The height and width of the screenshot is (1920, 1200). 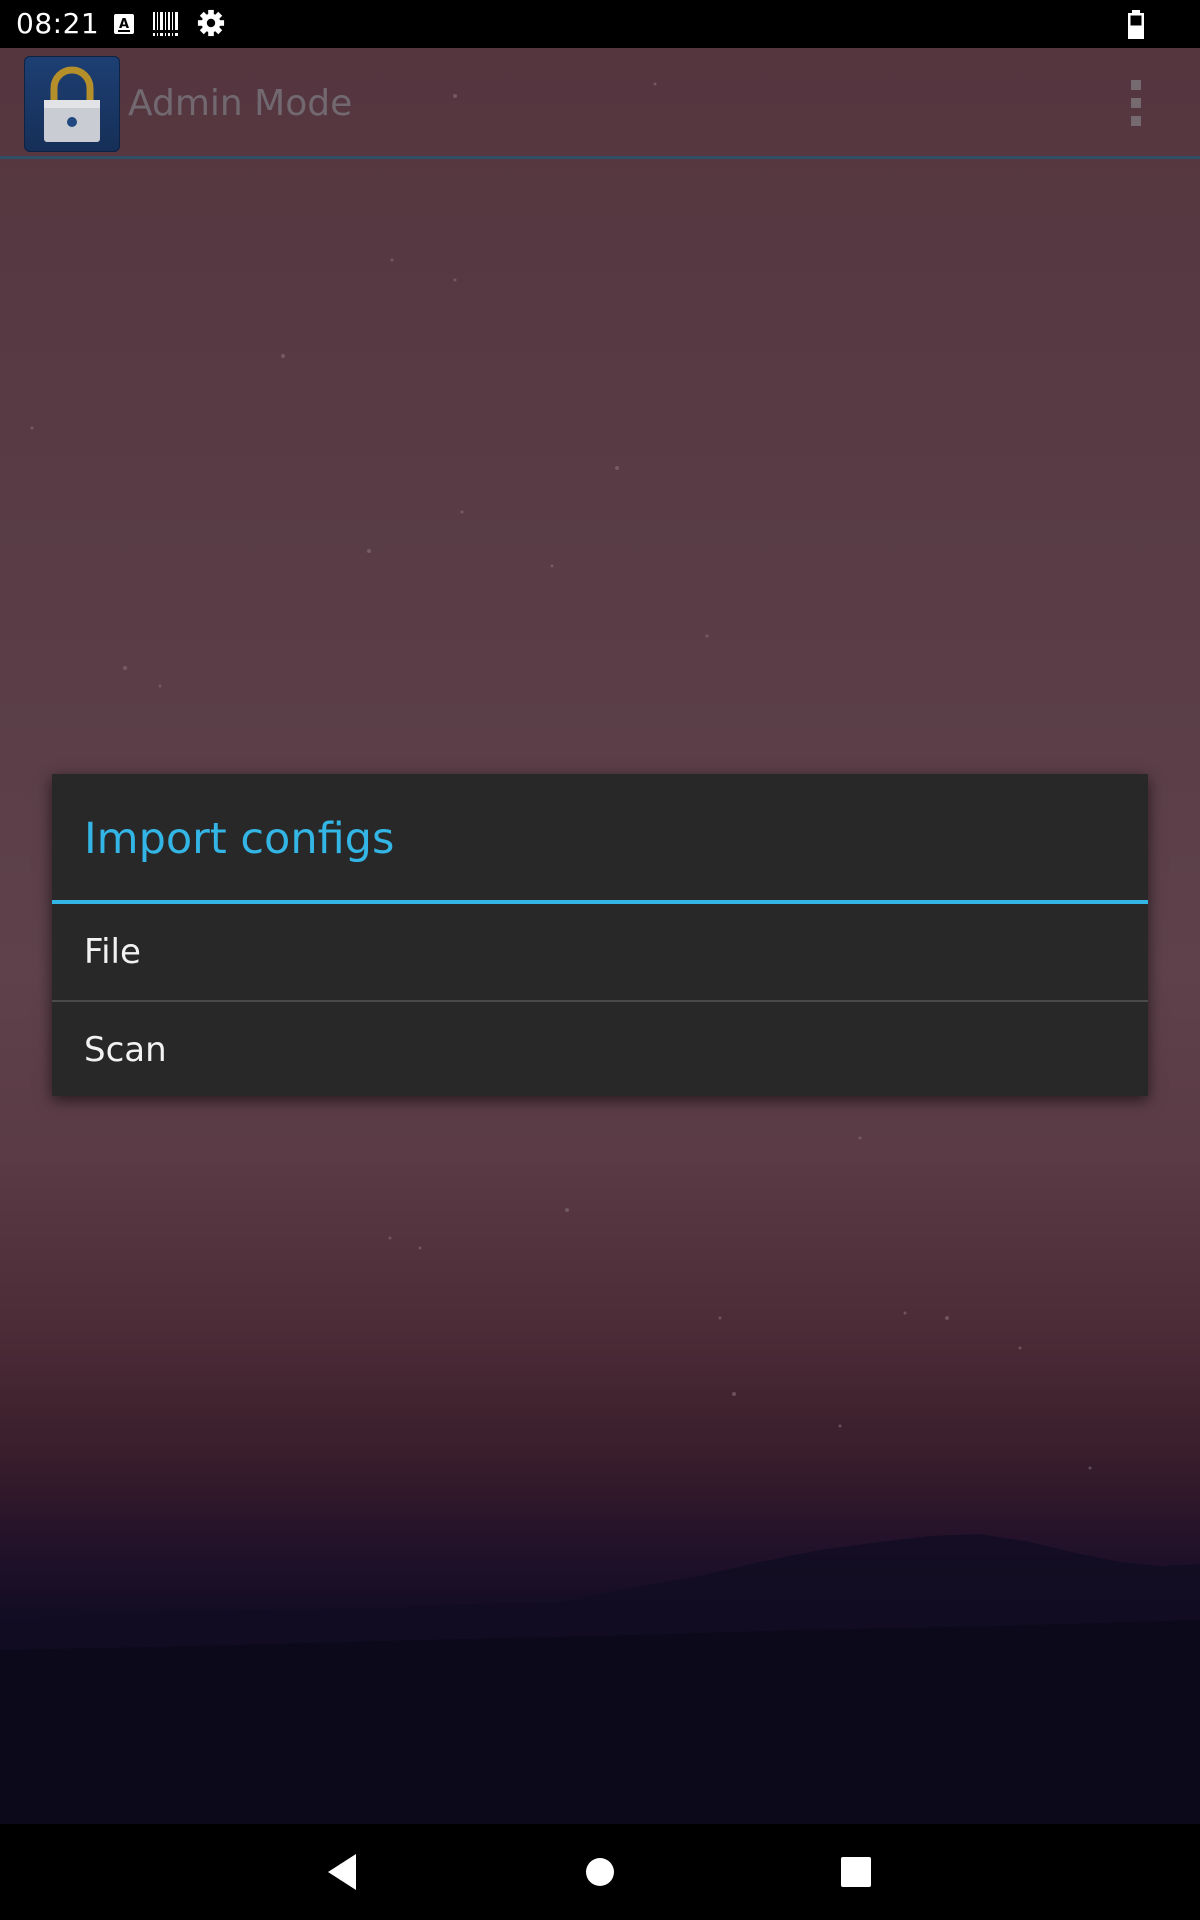 I want to click on dialog-item-label: File, so click(x=112, y=952).